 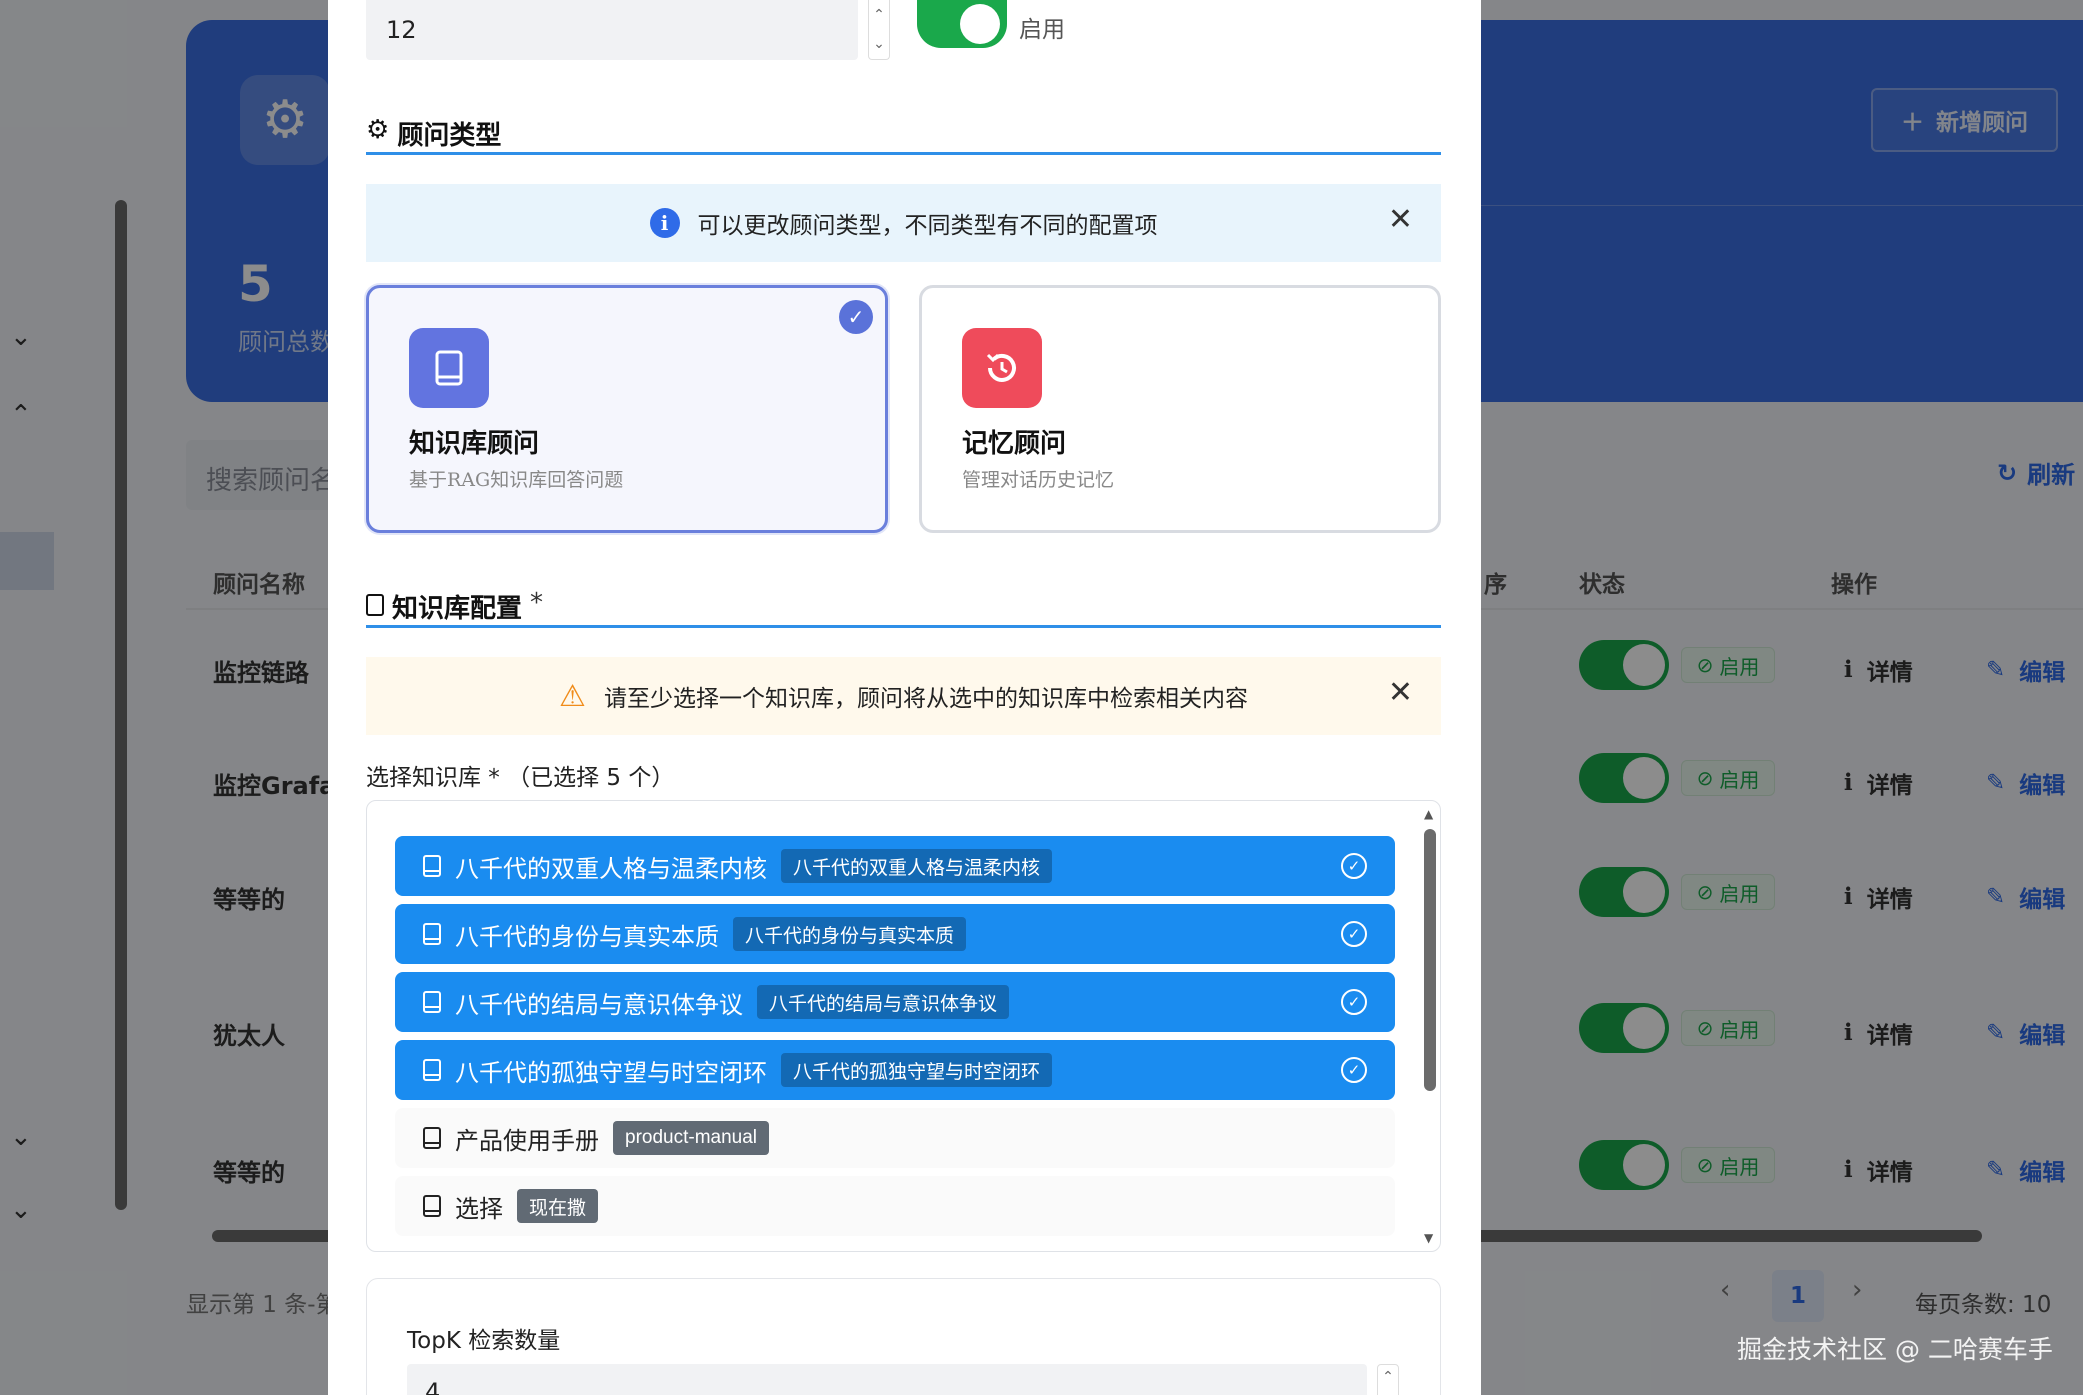 I want to click on advisor-type-name: 知识库顾问, so click(x=474, y=444).